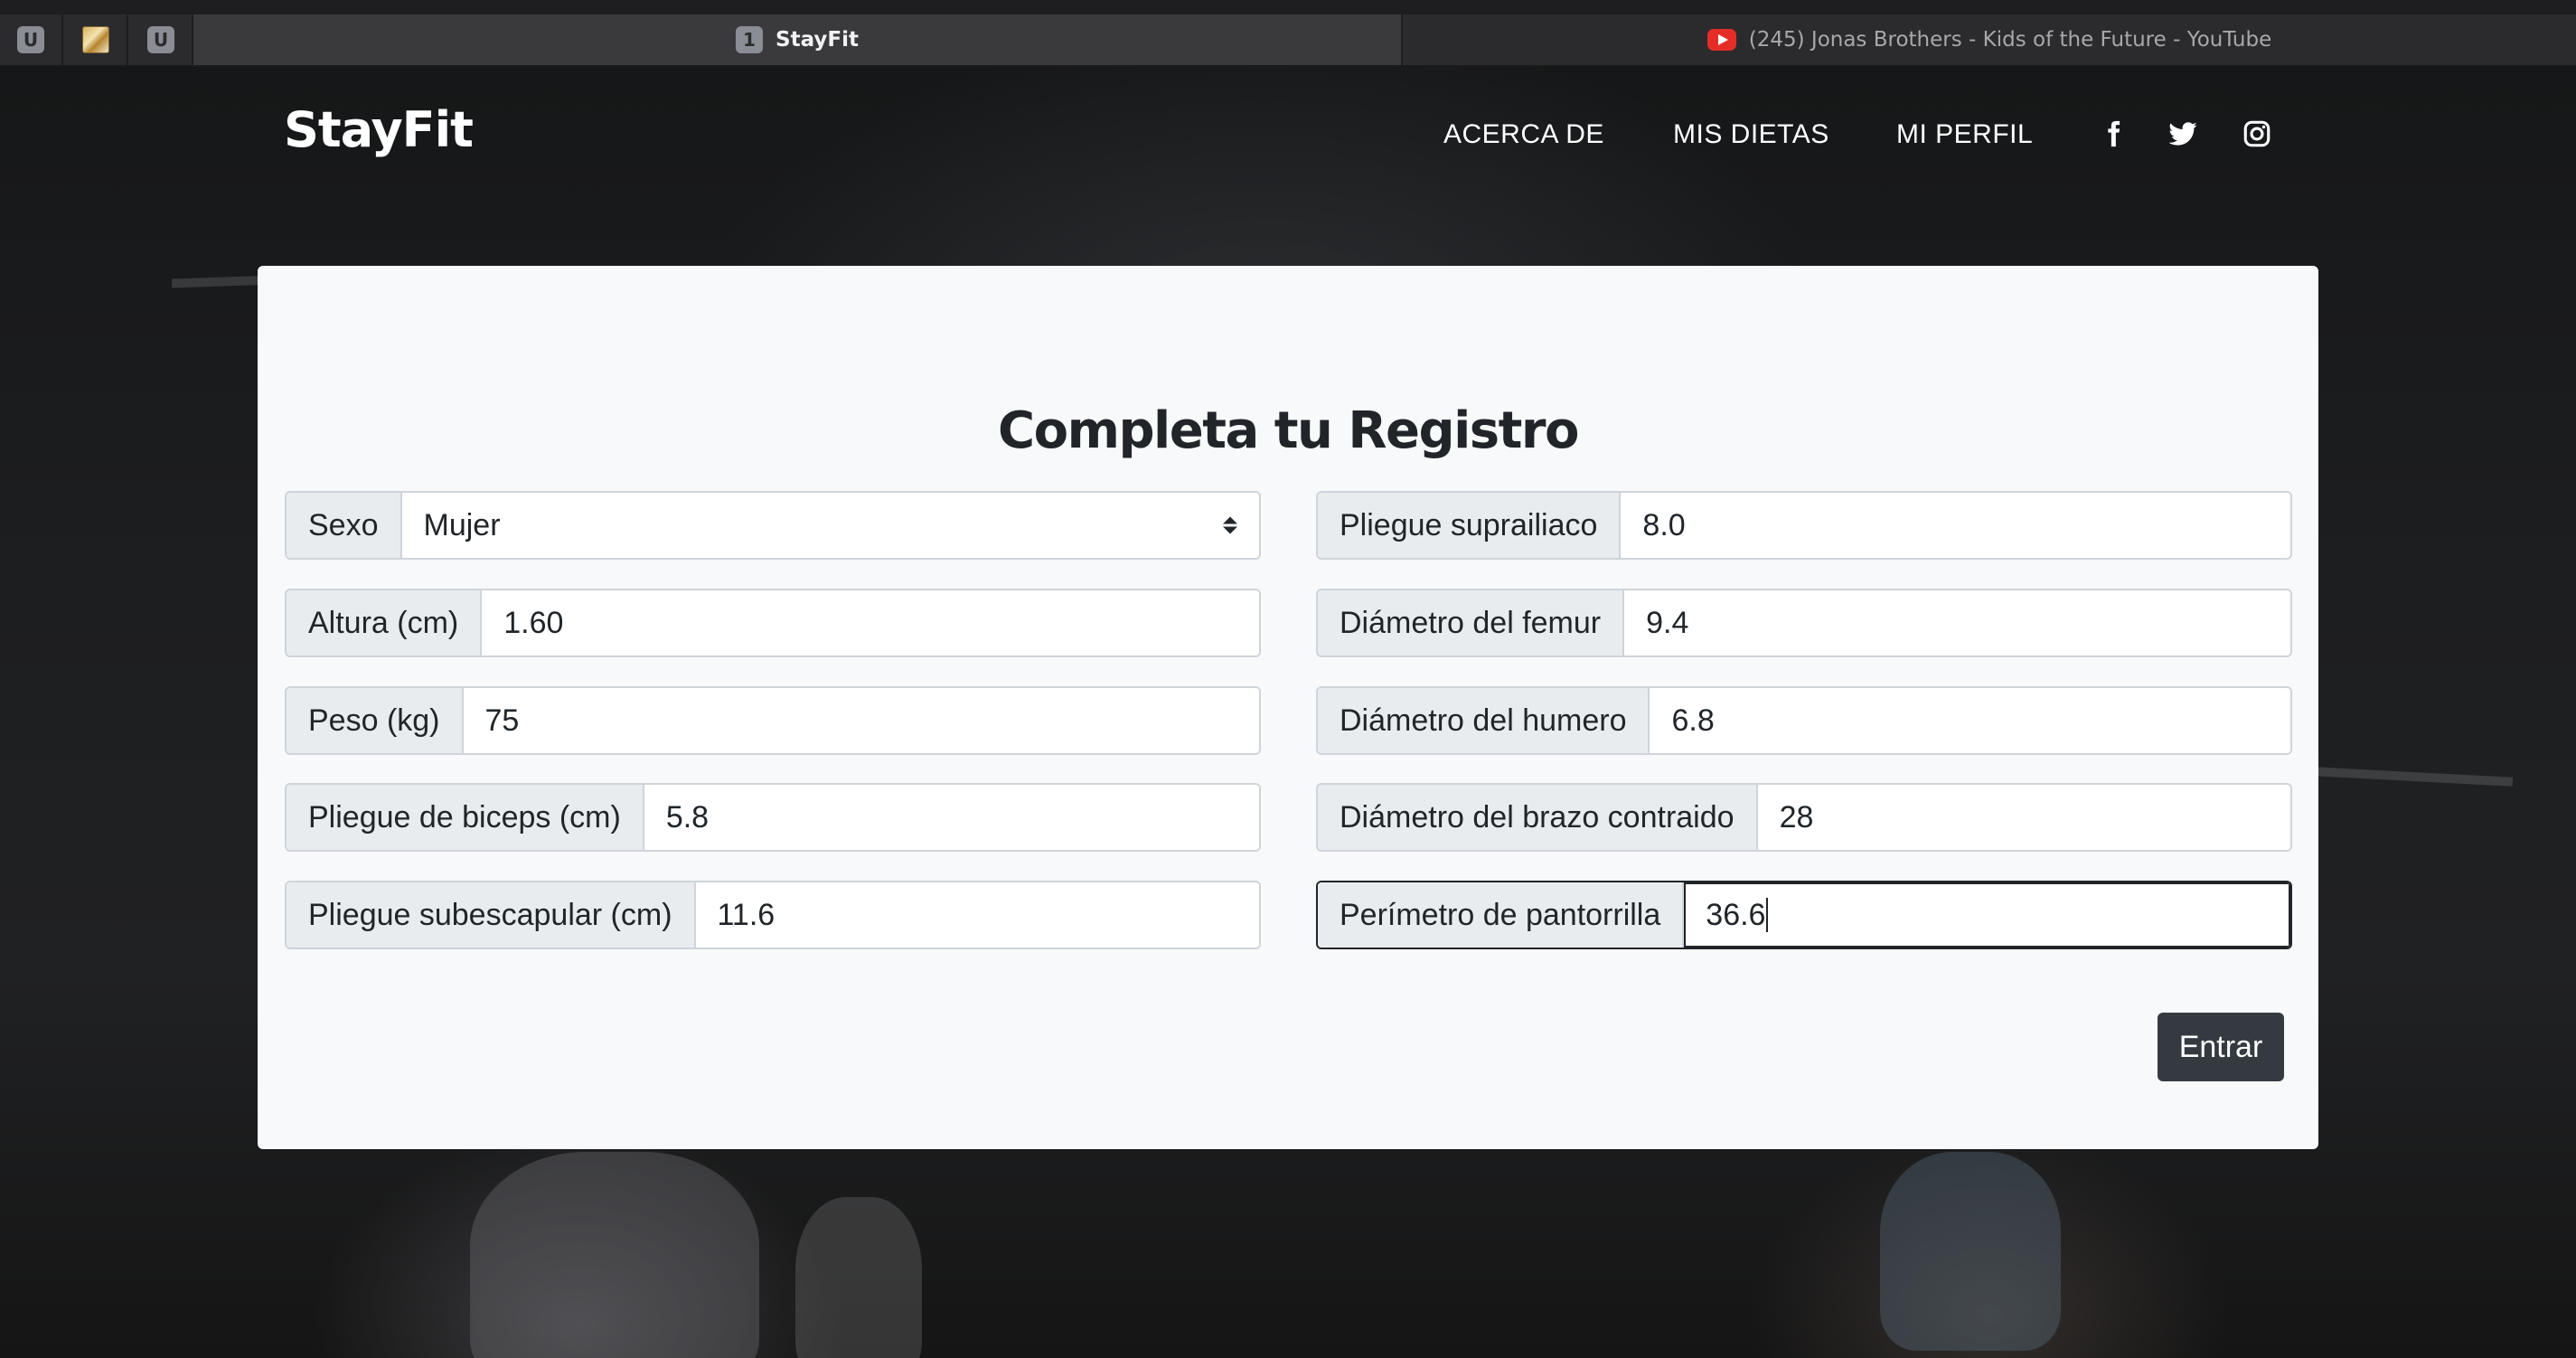  I want to click on pliegue-suprailiaco-field-group: Pliegue suprailiaco 8.0, so click(1804, 525).